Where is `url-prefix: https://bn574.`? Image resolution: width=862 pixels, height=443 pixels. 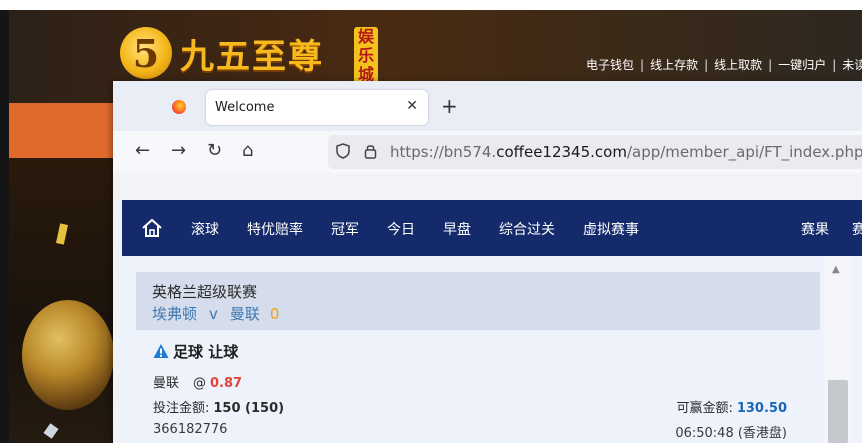
url-prefix: https://bn574. is located at coordinates (443, 152).